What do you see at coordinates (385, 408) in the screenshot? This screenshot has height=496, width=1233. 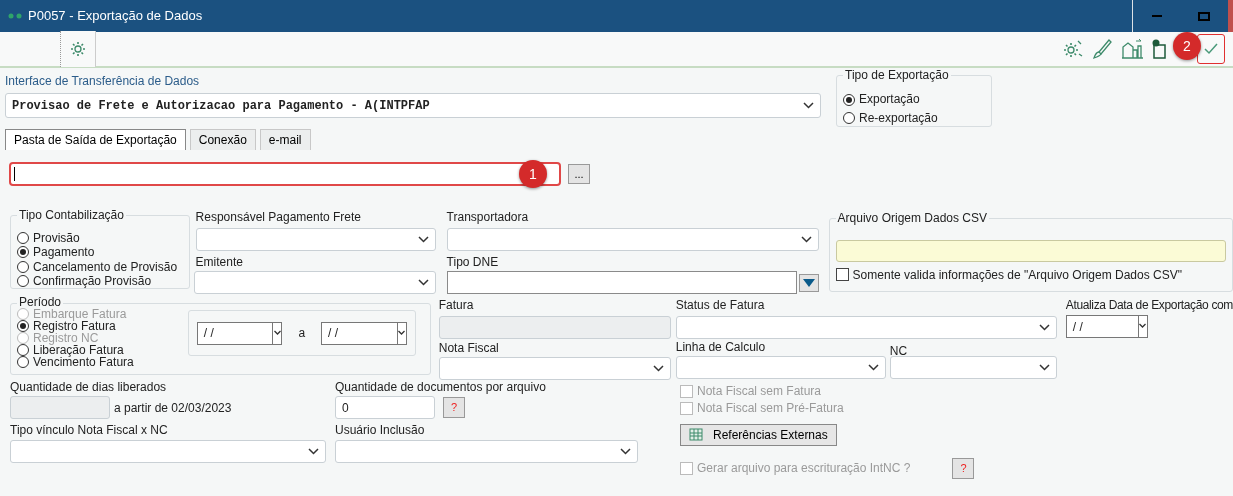 I see `quantity-field: 0` at bounding box center [385, 408].